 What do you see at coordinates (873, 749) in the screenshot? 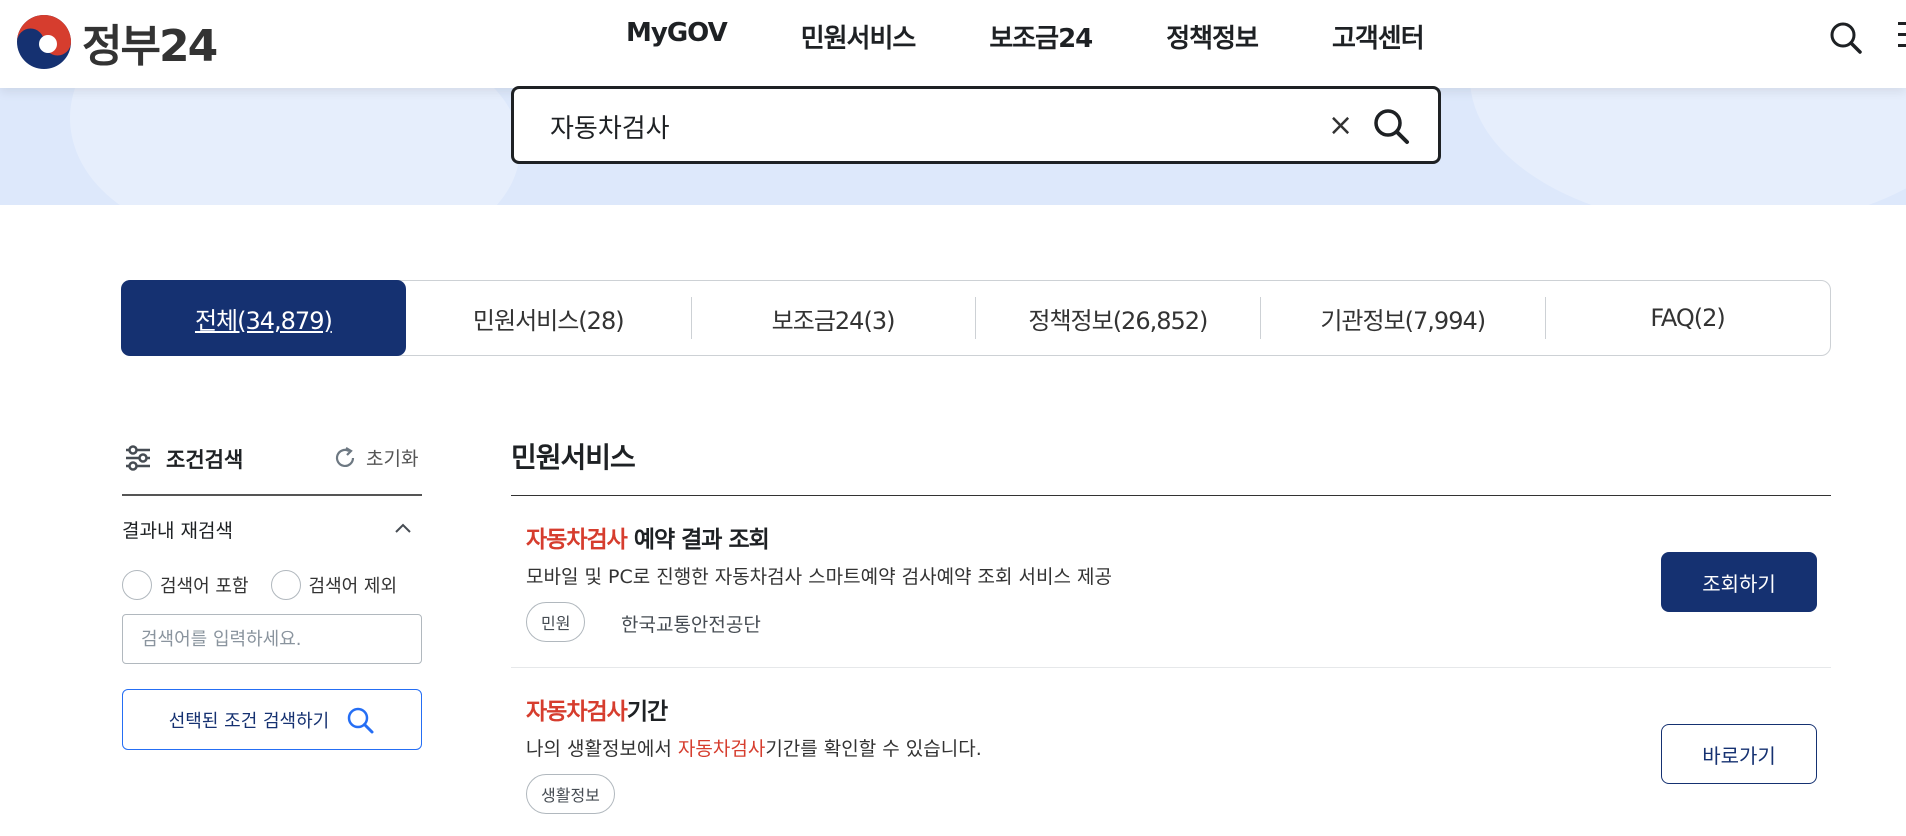
I see `desc-text: 기간를 확인할 수 있습니다.` at bounding box center [873, 749].